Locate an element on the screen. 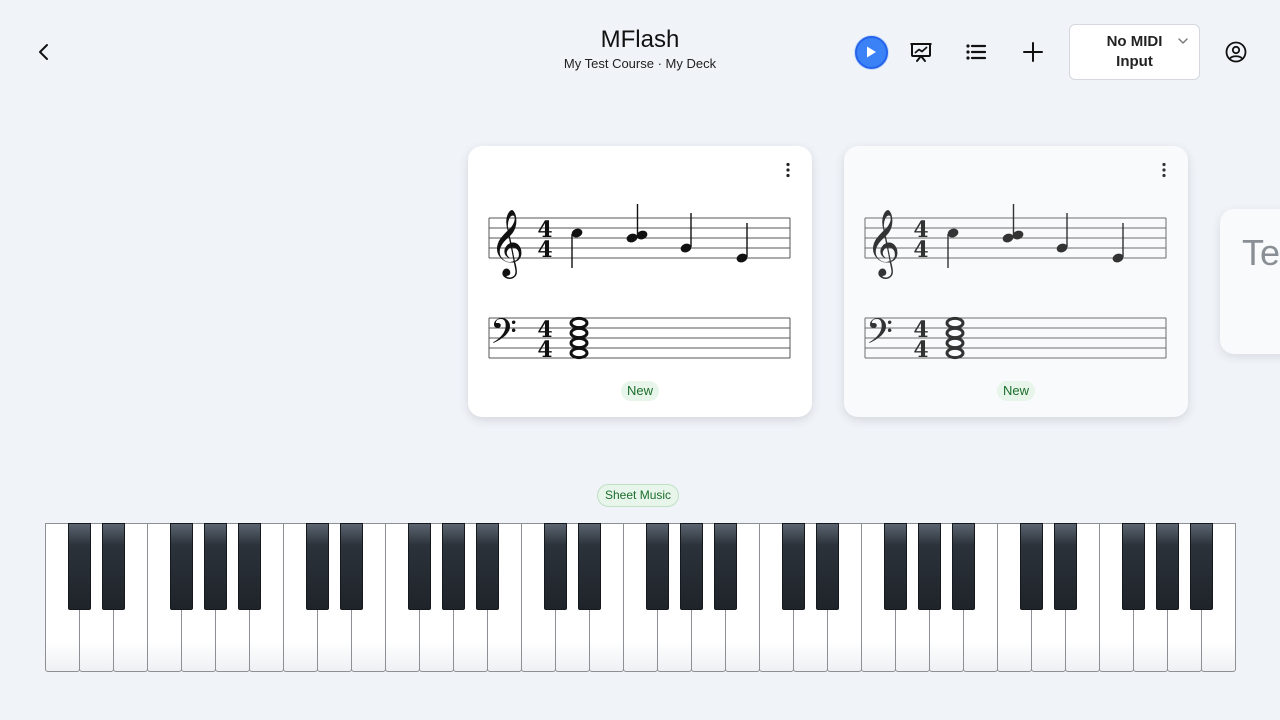  card-peek-text: Te is located at coordinates (1261, 252).